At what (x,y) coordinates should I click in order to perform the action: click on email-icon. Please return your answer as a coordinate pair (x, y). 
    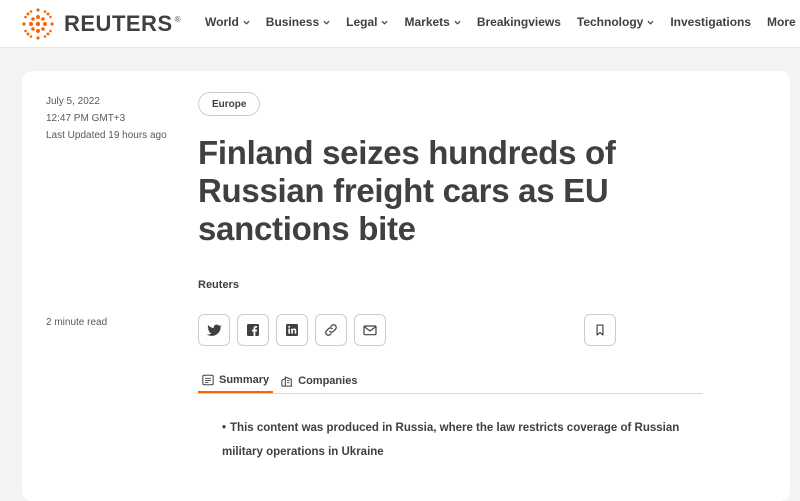
    Looking at the image, I should click on (370, 330).